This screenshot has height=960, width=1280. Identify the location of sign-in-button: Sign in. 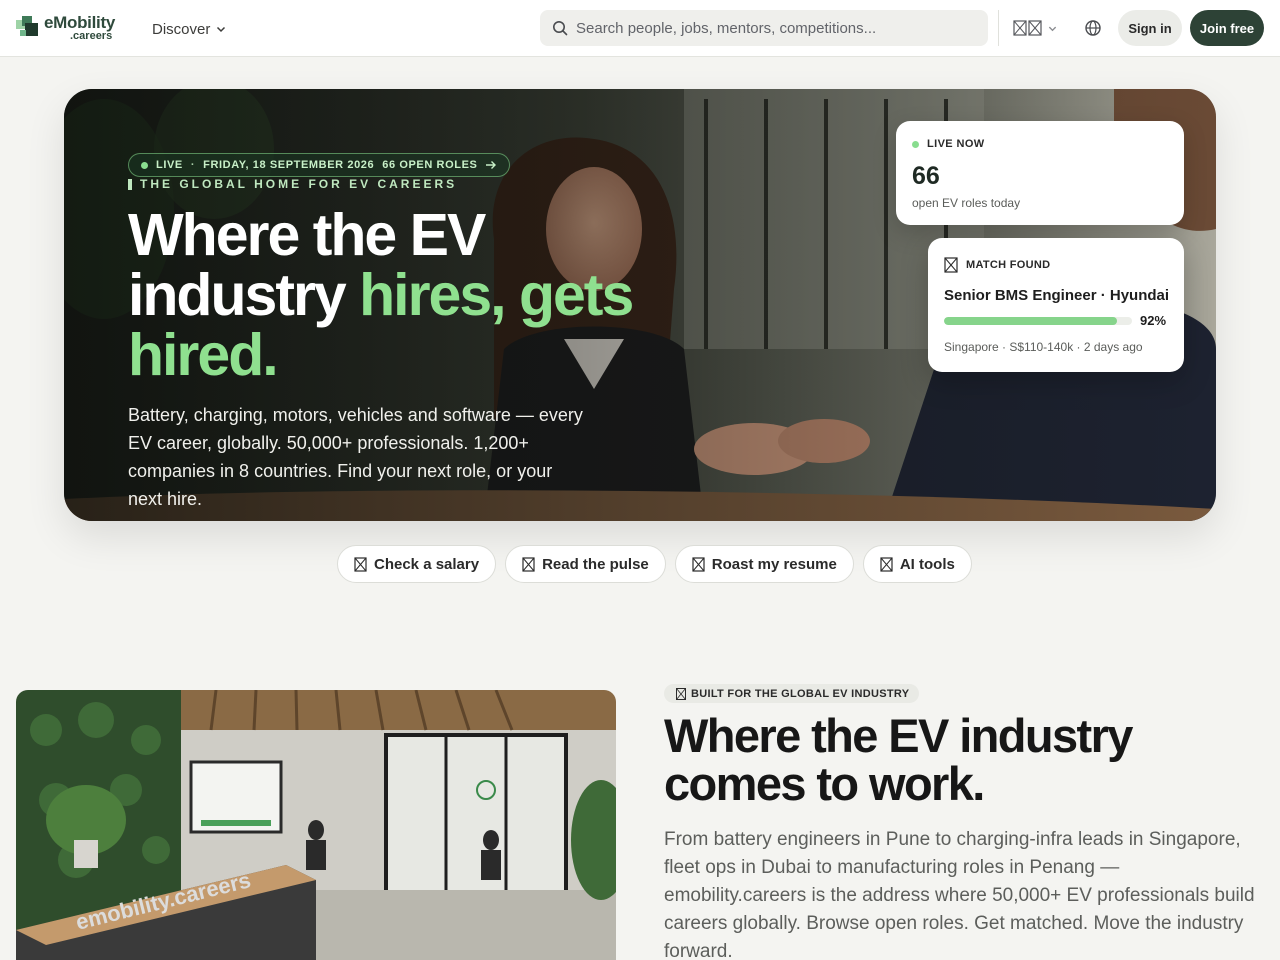
(1150, 28).